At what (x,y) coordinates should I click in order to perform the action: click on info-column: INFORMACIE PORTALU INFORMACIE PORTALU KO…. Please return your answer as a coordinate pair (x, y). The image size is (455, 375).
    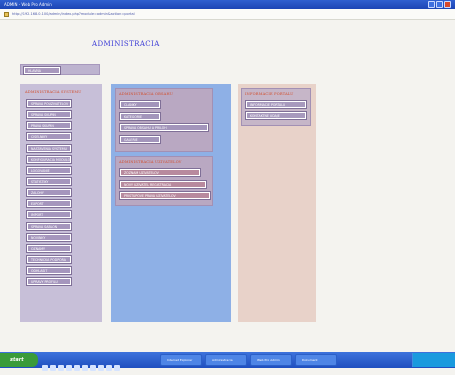
    Looking at the image, I should click on (277, 203).